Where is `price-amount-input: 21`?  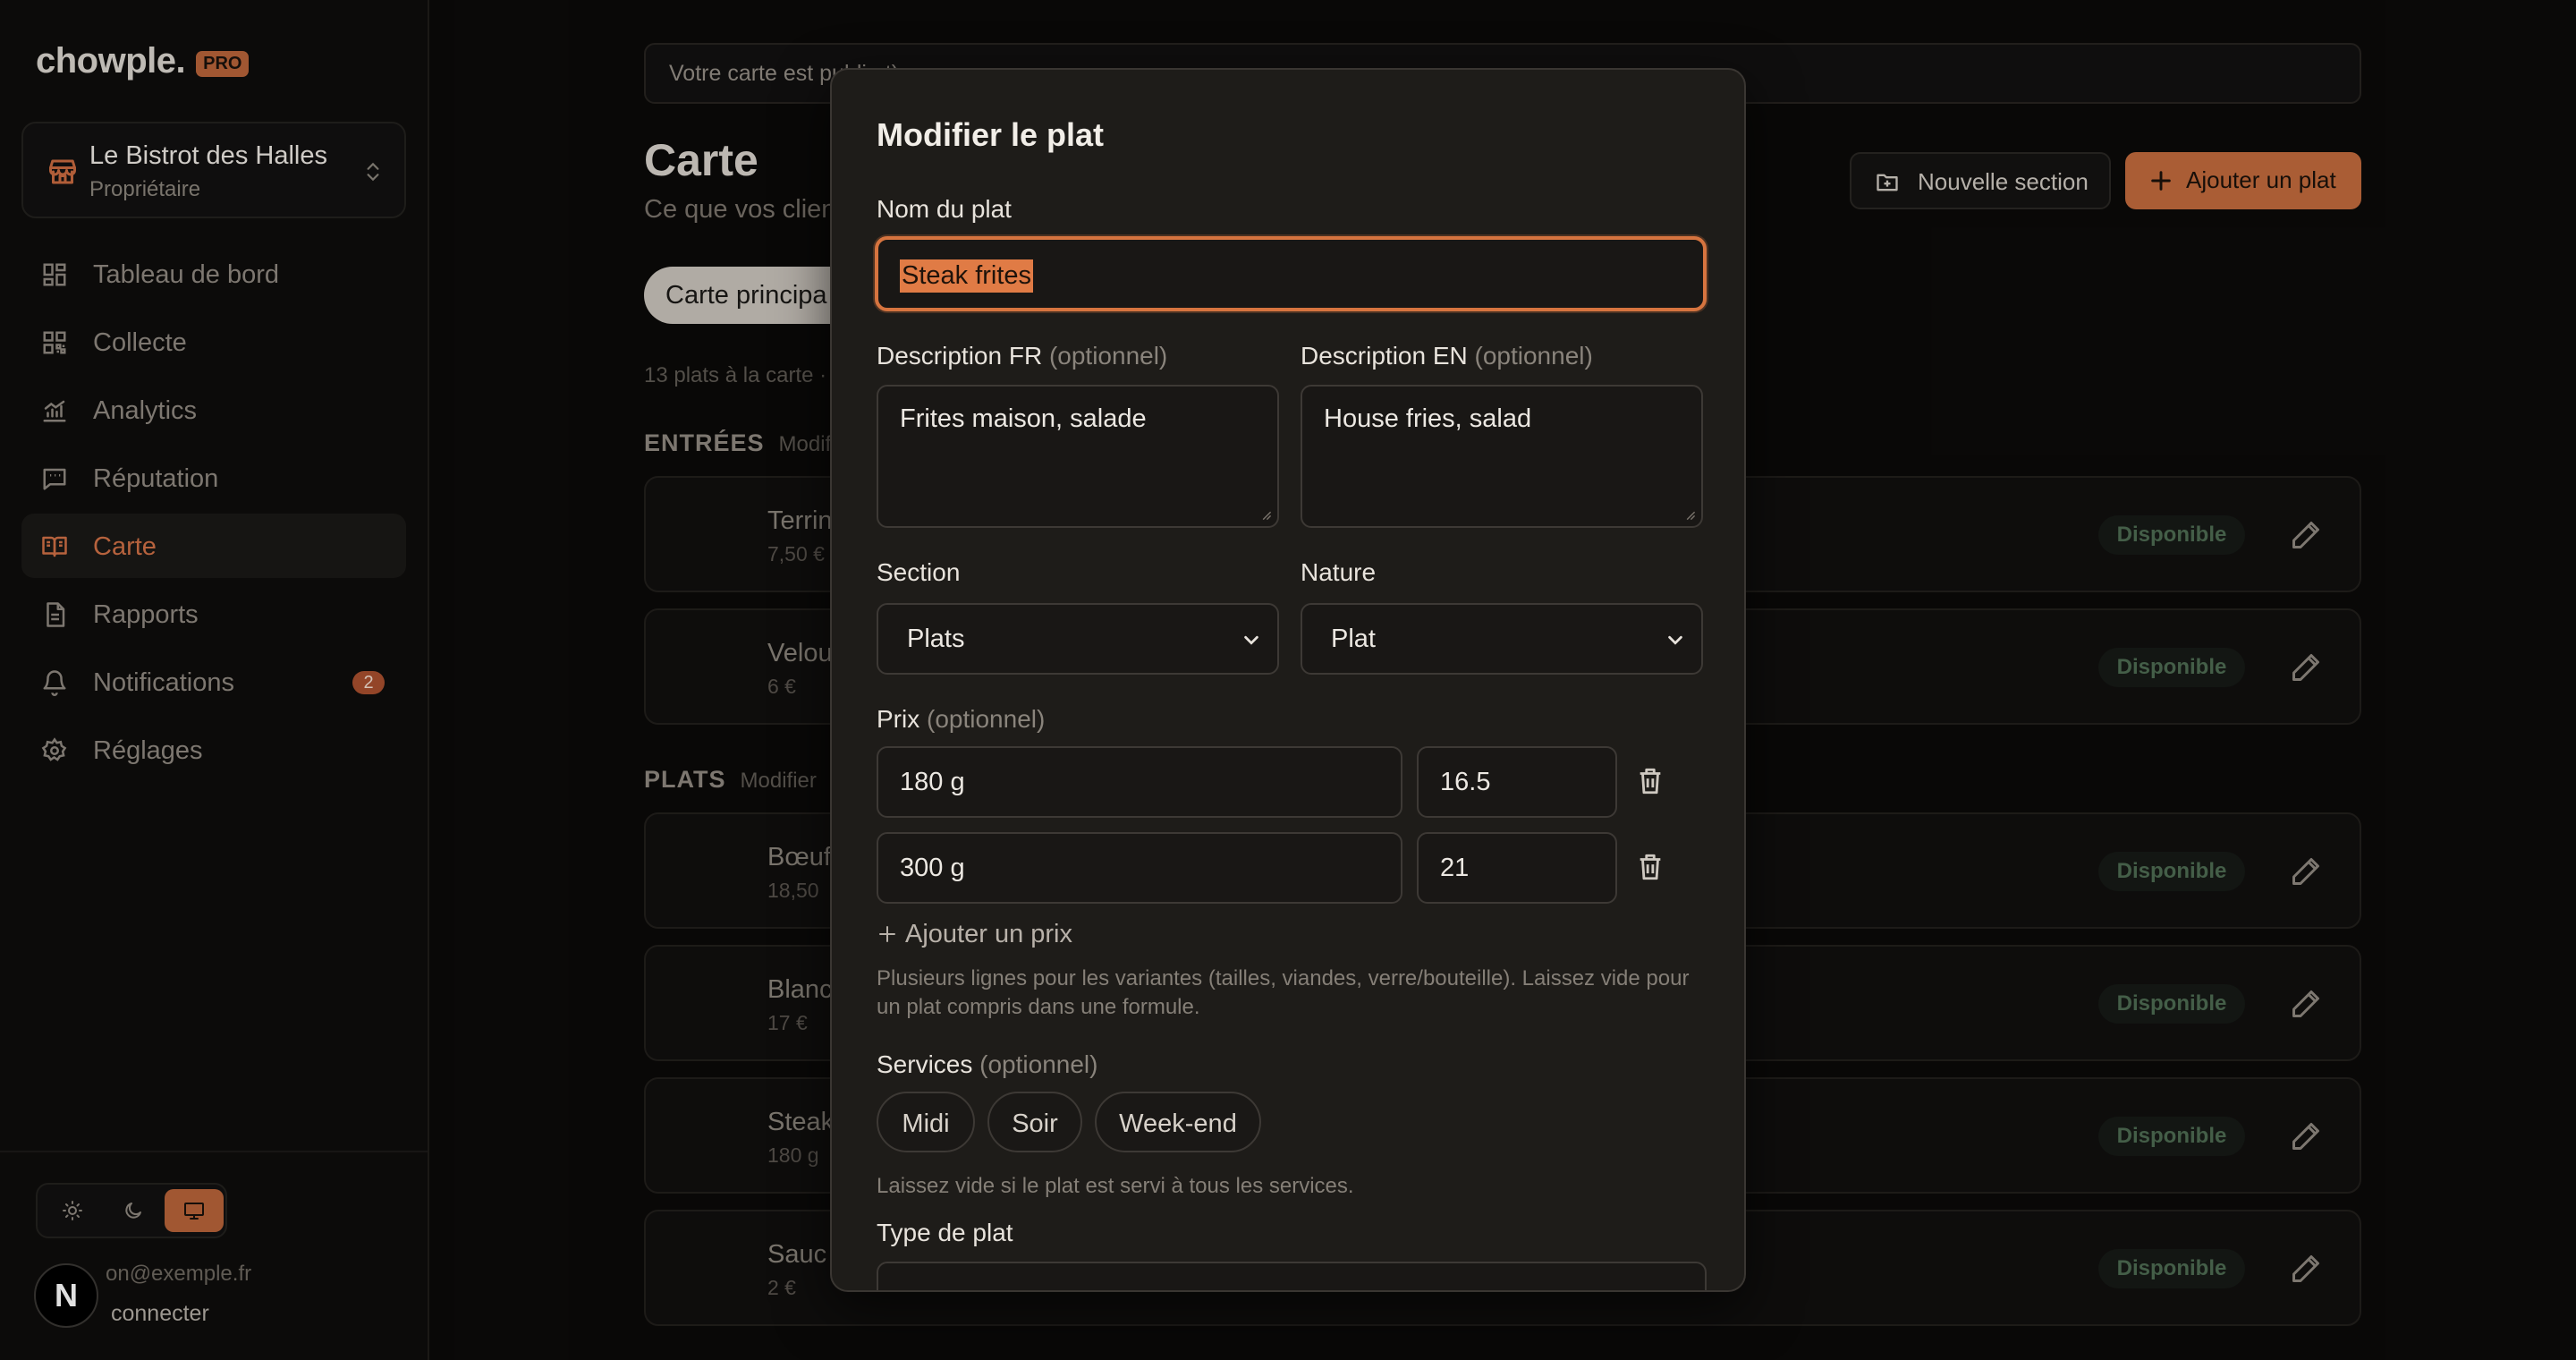
price-amount-input: 21 is located at coordinates (1517, 868).